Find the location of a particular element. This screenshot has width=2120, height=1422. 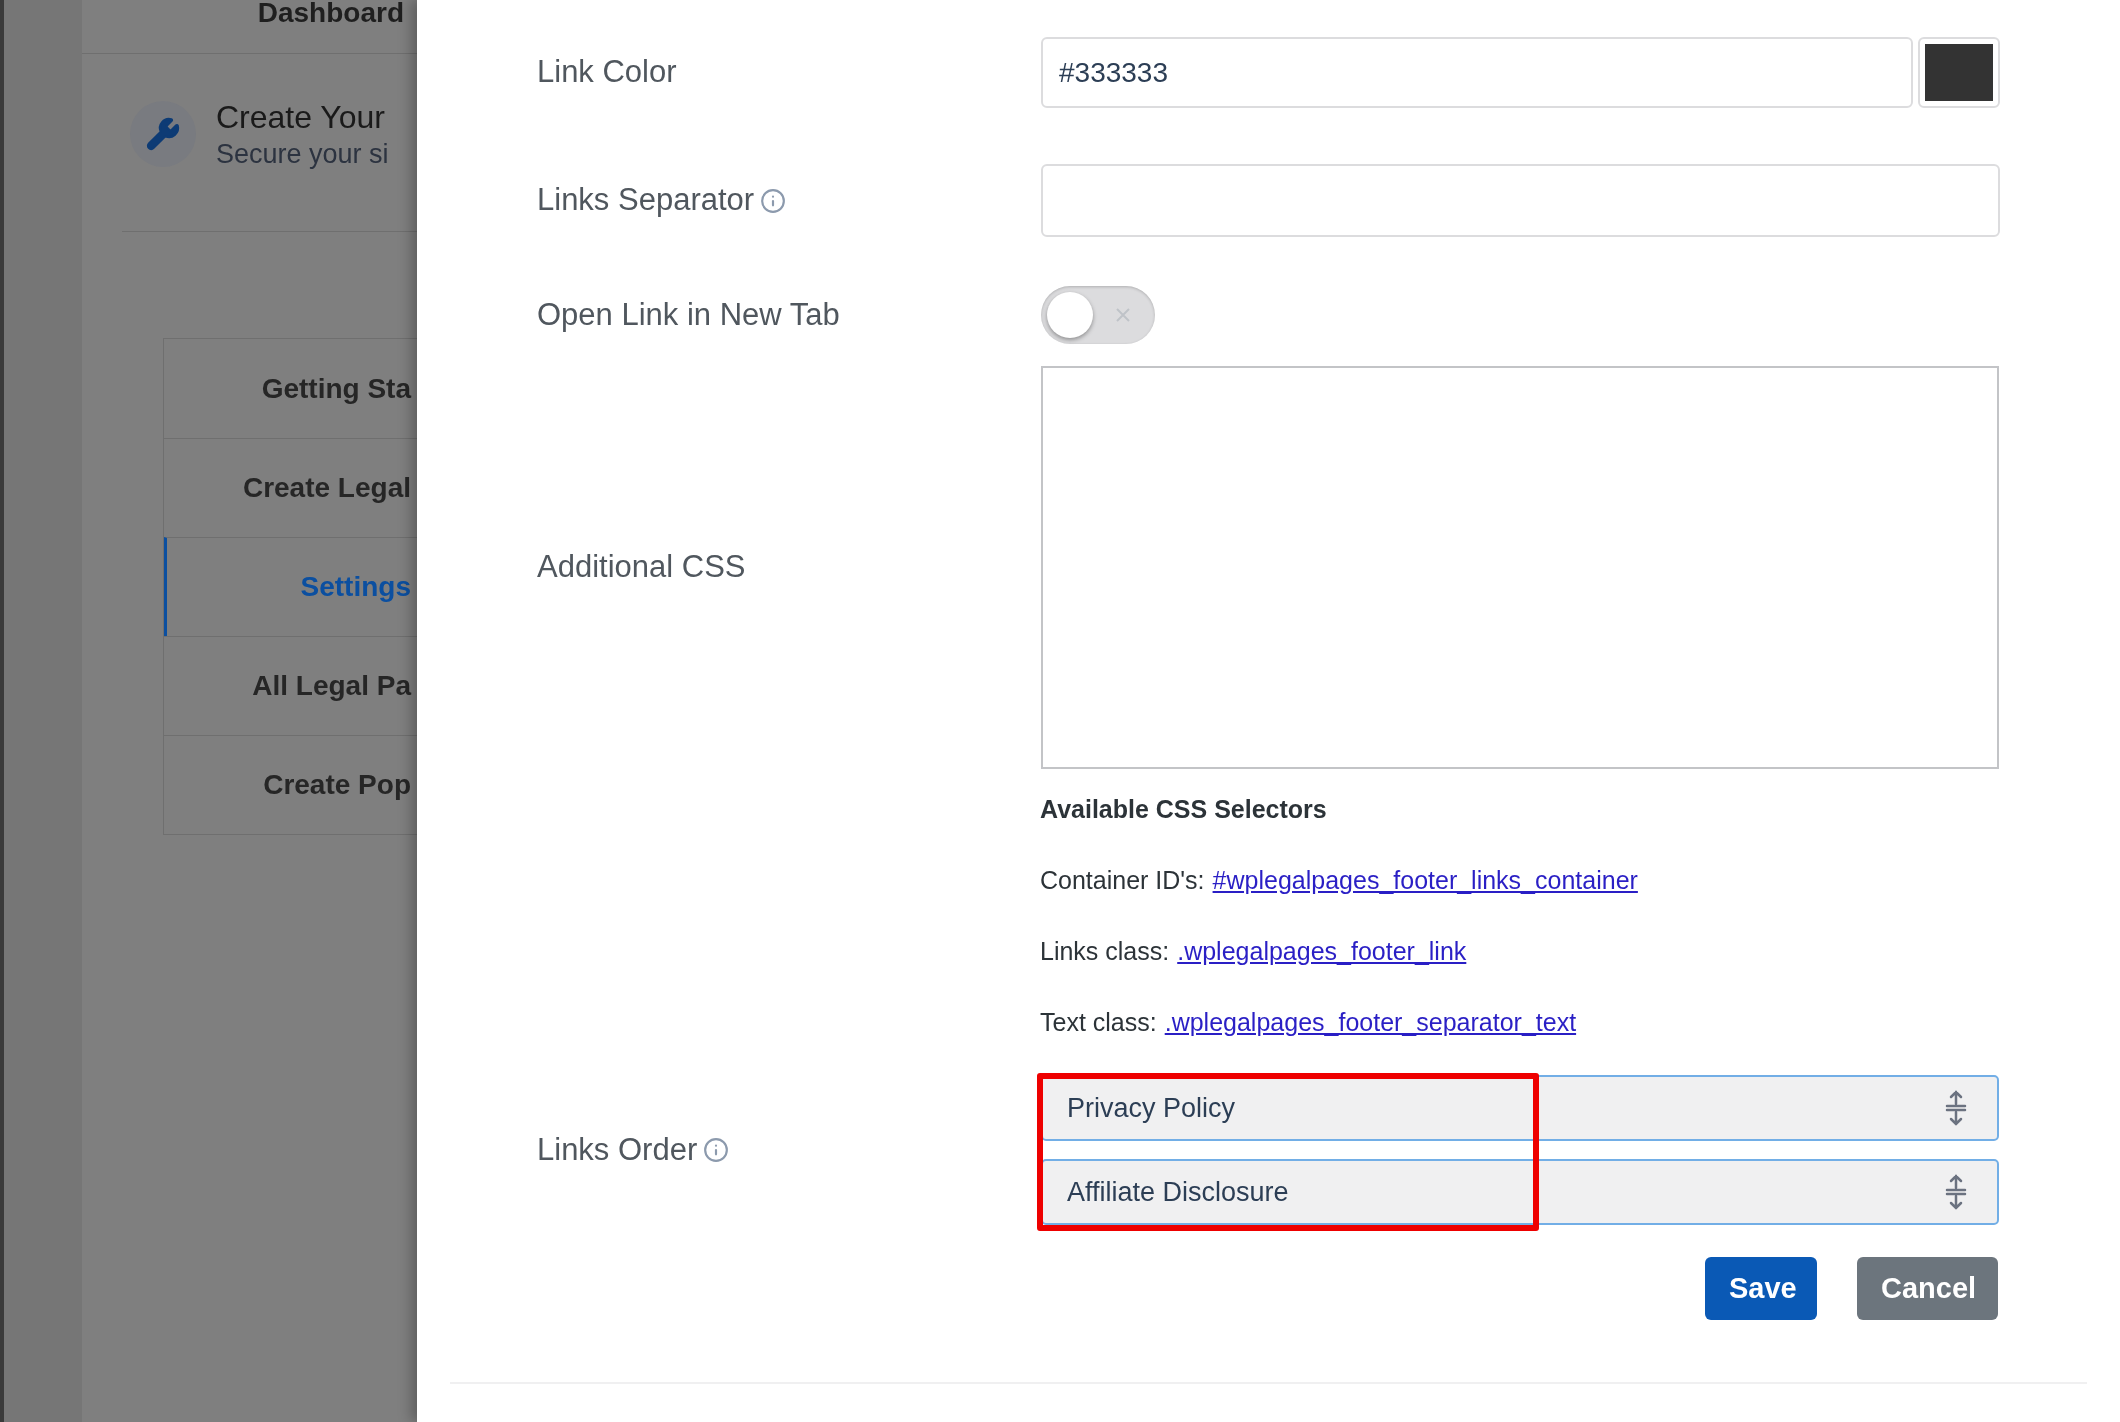

sortable-item: Affiliate Disclosure is located at coordinates (1520, 1192).